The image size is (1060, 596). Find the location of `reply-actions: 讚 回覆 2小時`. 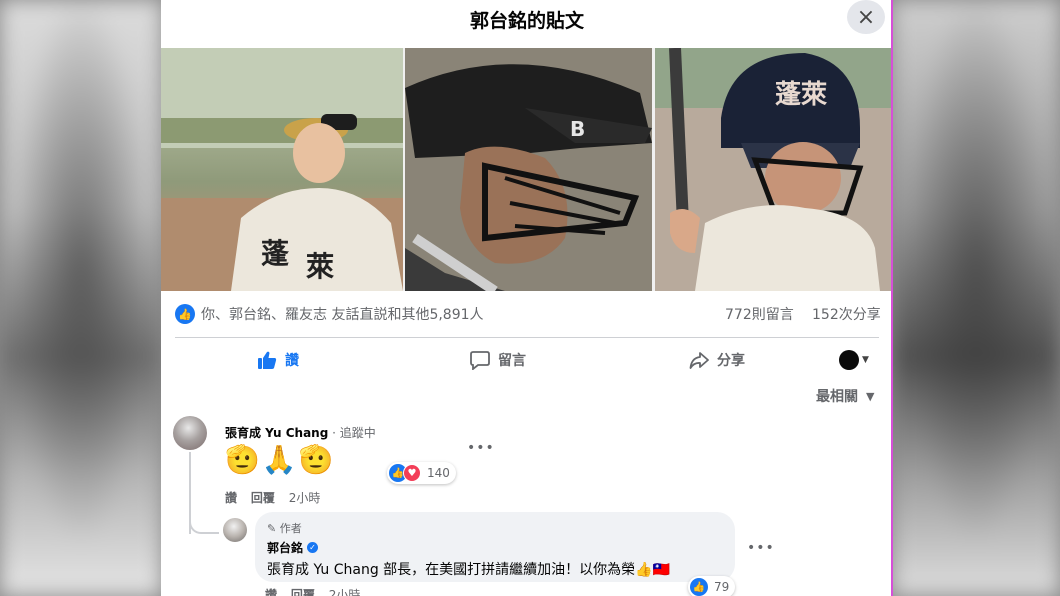

reply-actions: 讚 回覆 2小時 is located at coordinates (317, 591).